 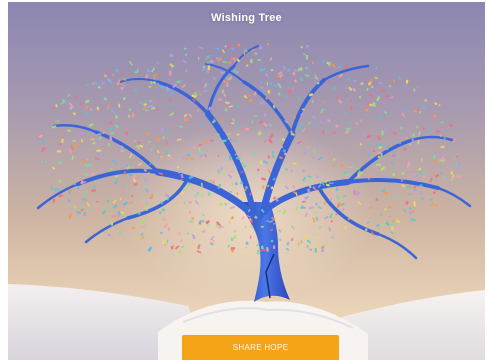 I want to click on share-hope-button: SHARE HOPE, so click(x=260, y=347).